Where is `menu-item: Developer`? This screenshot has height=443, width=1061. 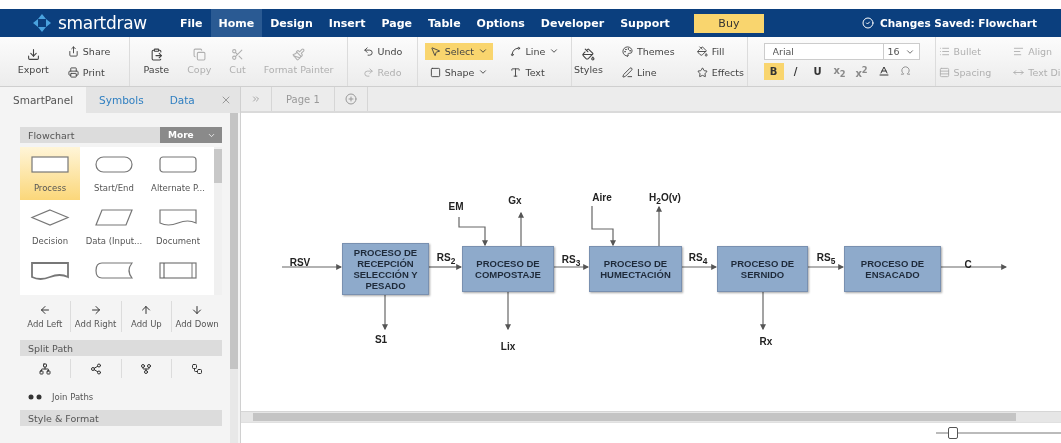 menu-item: Developer is located at coordinates (572, 23).